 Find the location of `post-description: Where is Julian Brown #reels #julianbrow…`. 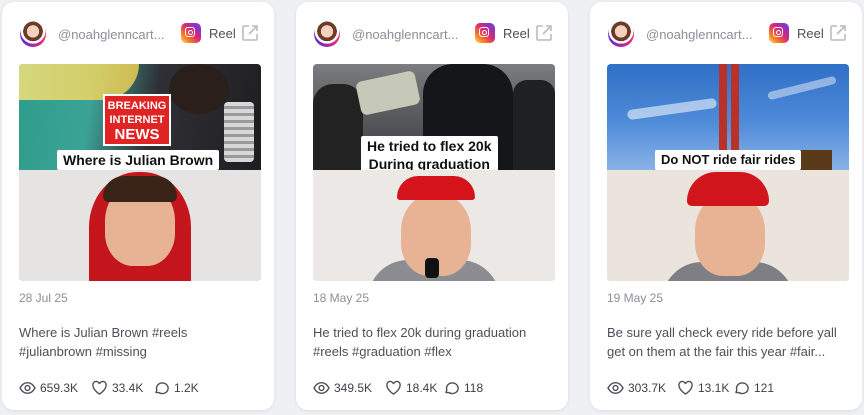

post-description: Where is Julian Brown #reels #julianbrow… is located at coordinates (103, 342).